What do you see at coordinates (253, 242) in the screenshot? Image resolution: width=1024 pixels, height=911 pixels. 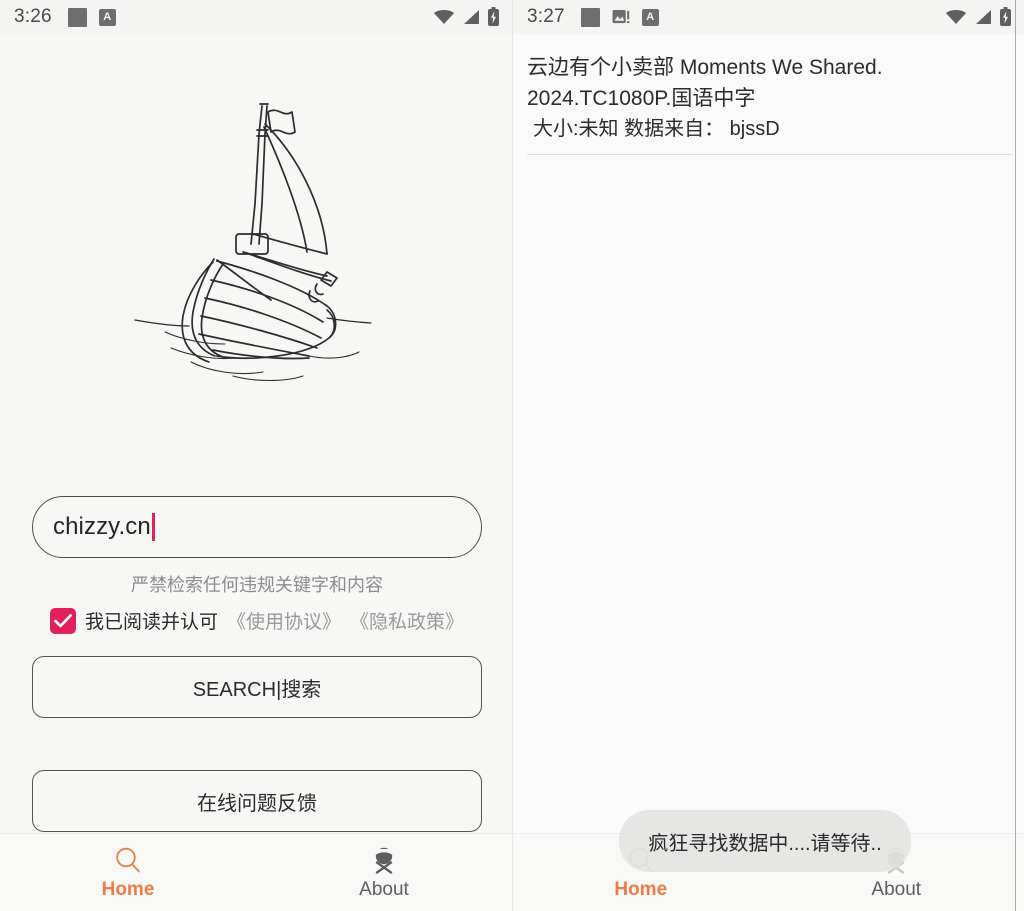 I see `sailboat-sketch-illustration` at bounding box center [253, 242].